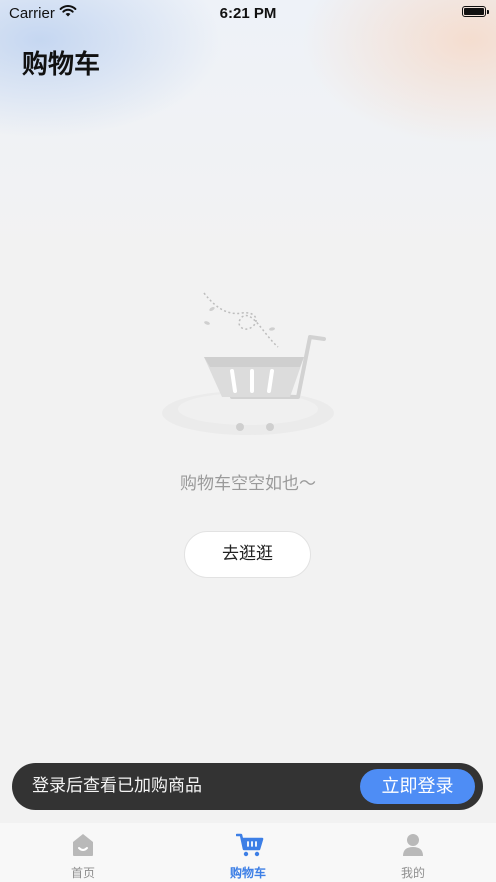 This screenshot has width=496, height=882. Describe the element at coordinates (248, 360) in the screenshot. I see `empty-cart-illustration` at that location.